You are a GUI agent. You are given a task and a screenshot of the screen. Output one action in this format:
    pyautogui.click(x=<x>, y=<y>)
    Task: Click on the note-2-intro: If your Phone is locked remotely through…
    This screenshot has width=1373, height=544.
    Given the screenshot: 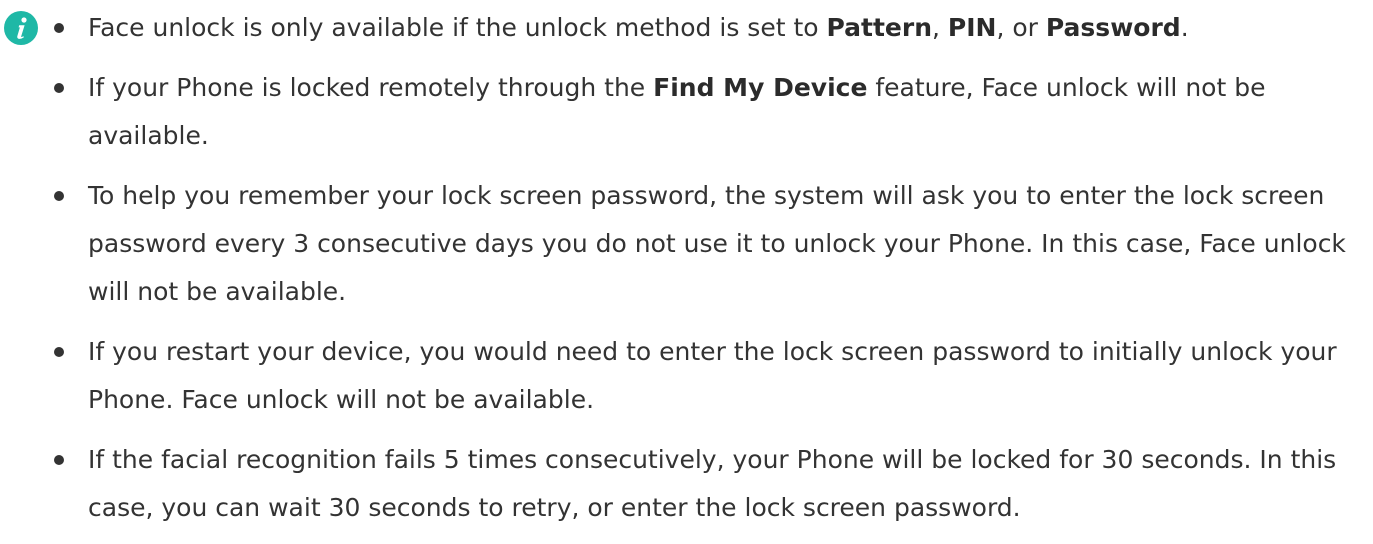 What is the action you would take?
    pyautogui.click(x=371, y=87)
    